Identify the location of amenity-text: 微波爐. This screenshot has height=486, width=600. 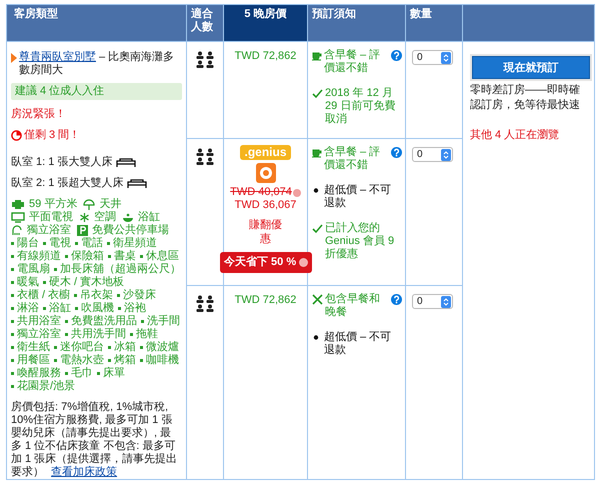
(162, 347).